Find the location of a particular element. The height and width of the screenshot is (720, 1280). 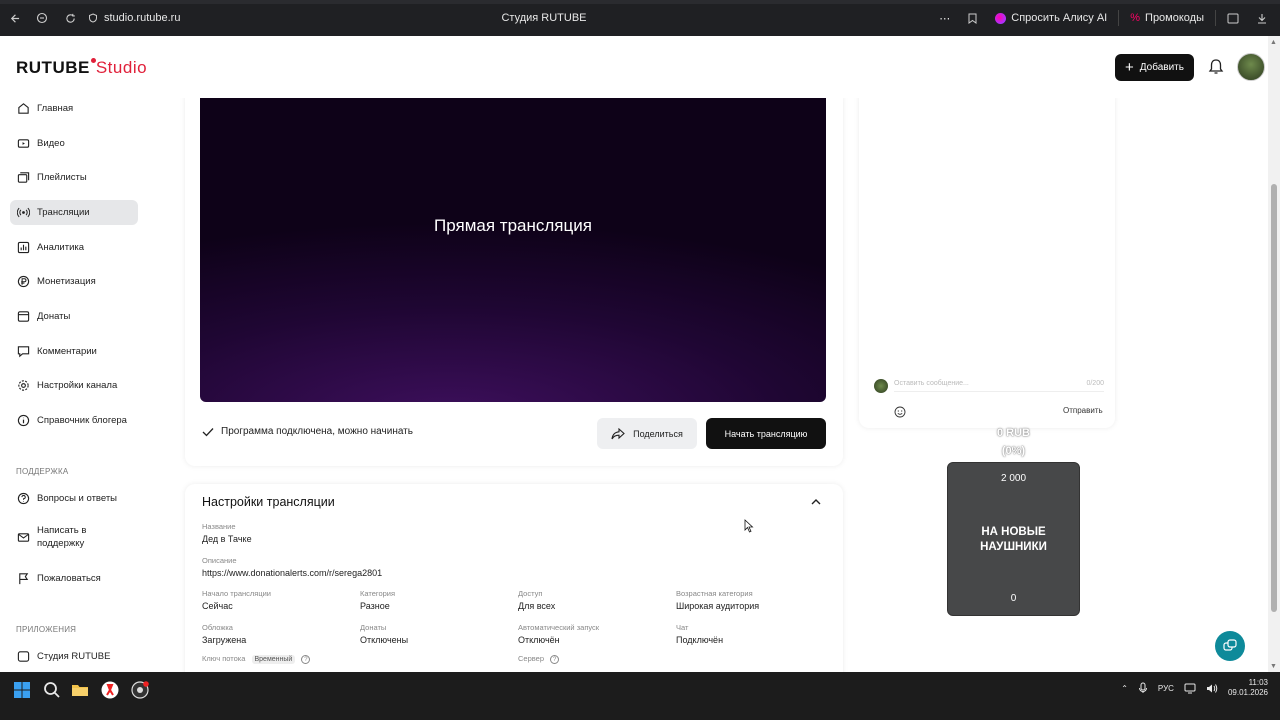

add-button: + Добавить is located at coordinates (1154, 67).